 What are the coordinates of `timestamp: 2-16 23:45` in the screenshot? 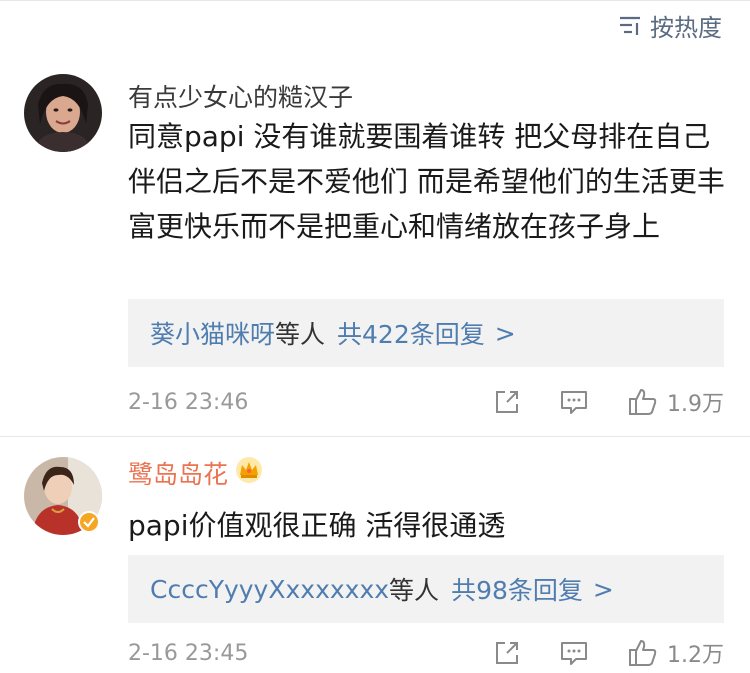 It's located at (188, 653).